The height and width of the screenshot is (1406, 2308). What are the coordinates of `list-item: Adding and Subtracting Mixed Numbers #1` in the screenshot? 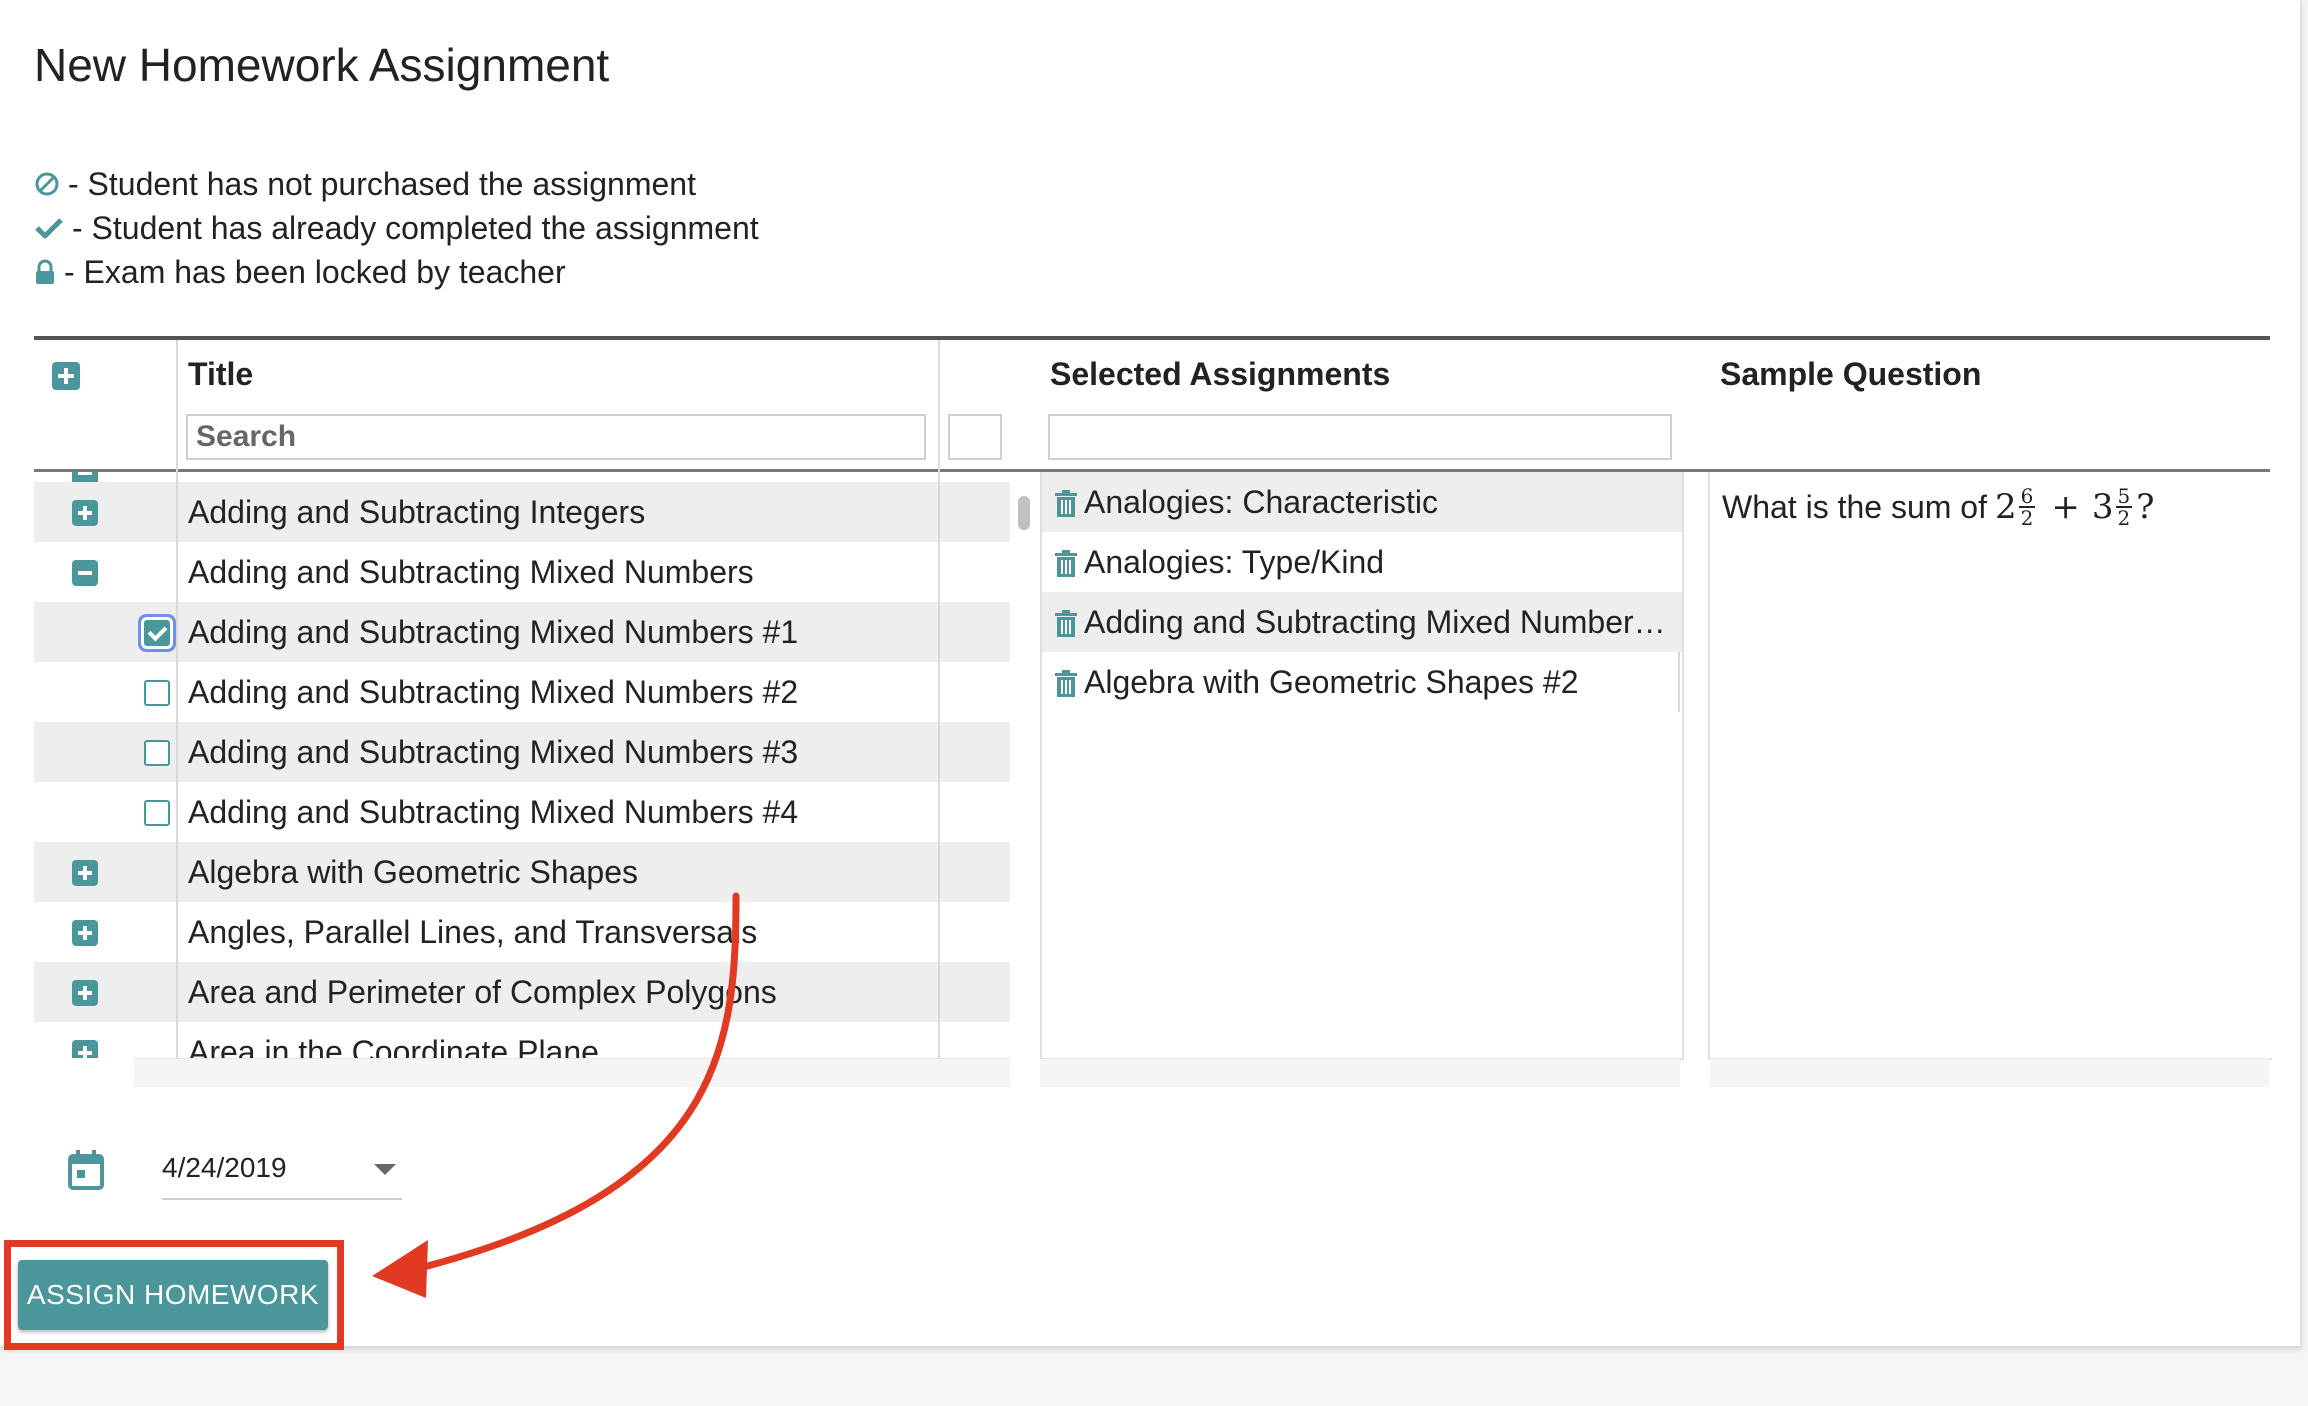 It's located at (522, 632).